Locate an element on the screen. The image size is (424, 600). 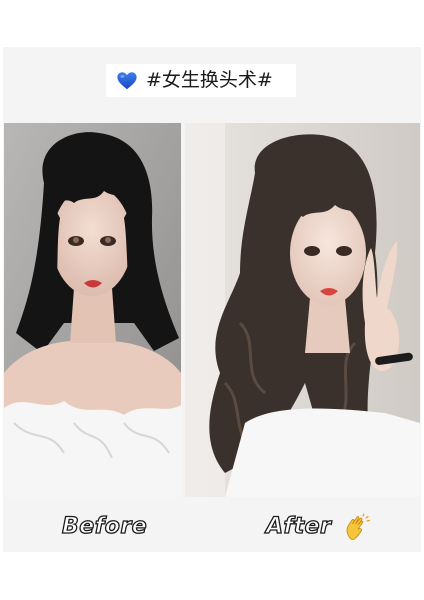
before-label: Before is located at coordinates (104, 526).